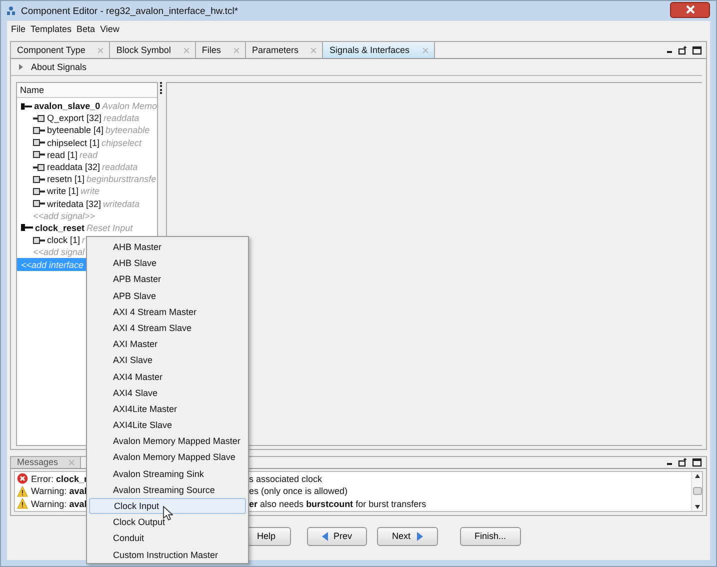  What do you see at coordinates (89, 155) in the screenshot?
I see `signal-type: read` at bounding box center [89, 155].